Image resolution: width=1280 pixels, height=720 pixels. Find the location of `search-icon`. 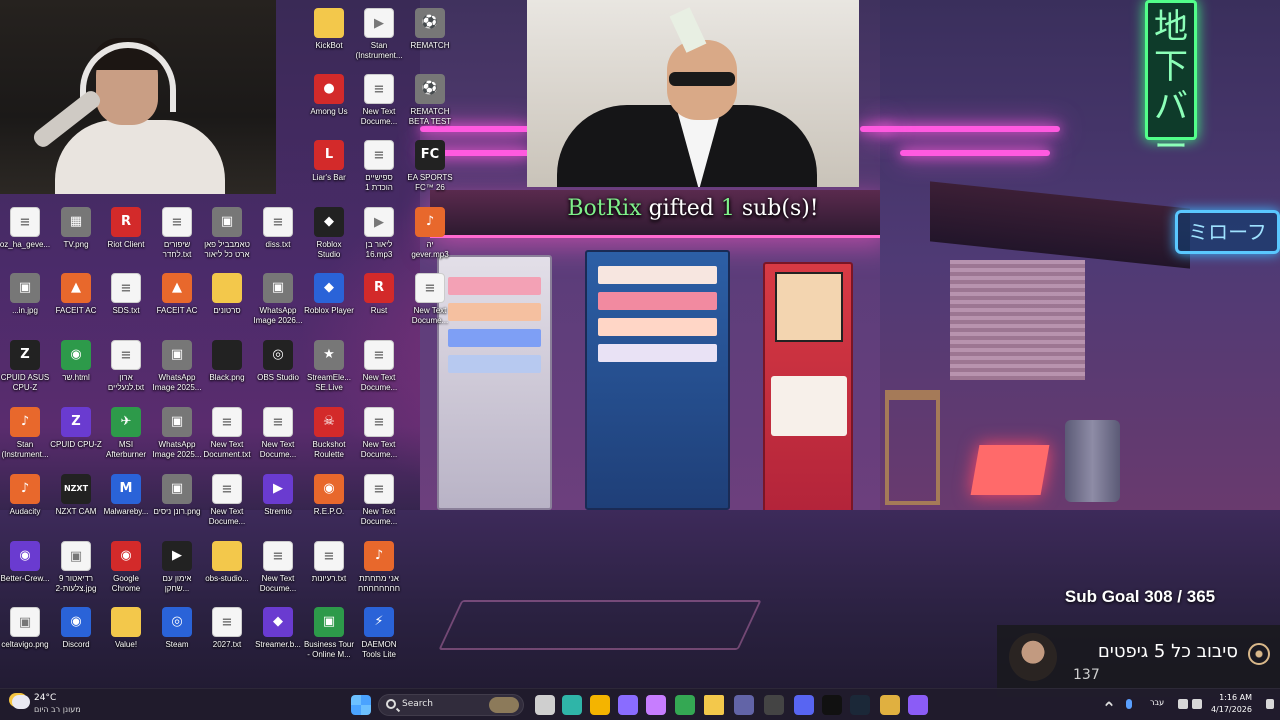

search-icon is located at coordinates (391, 704).